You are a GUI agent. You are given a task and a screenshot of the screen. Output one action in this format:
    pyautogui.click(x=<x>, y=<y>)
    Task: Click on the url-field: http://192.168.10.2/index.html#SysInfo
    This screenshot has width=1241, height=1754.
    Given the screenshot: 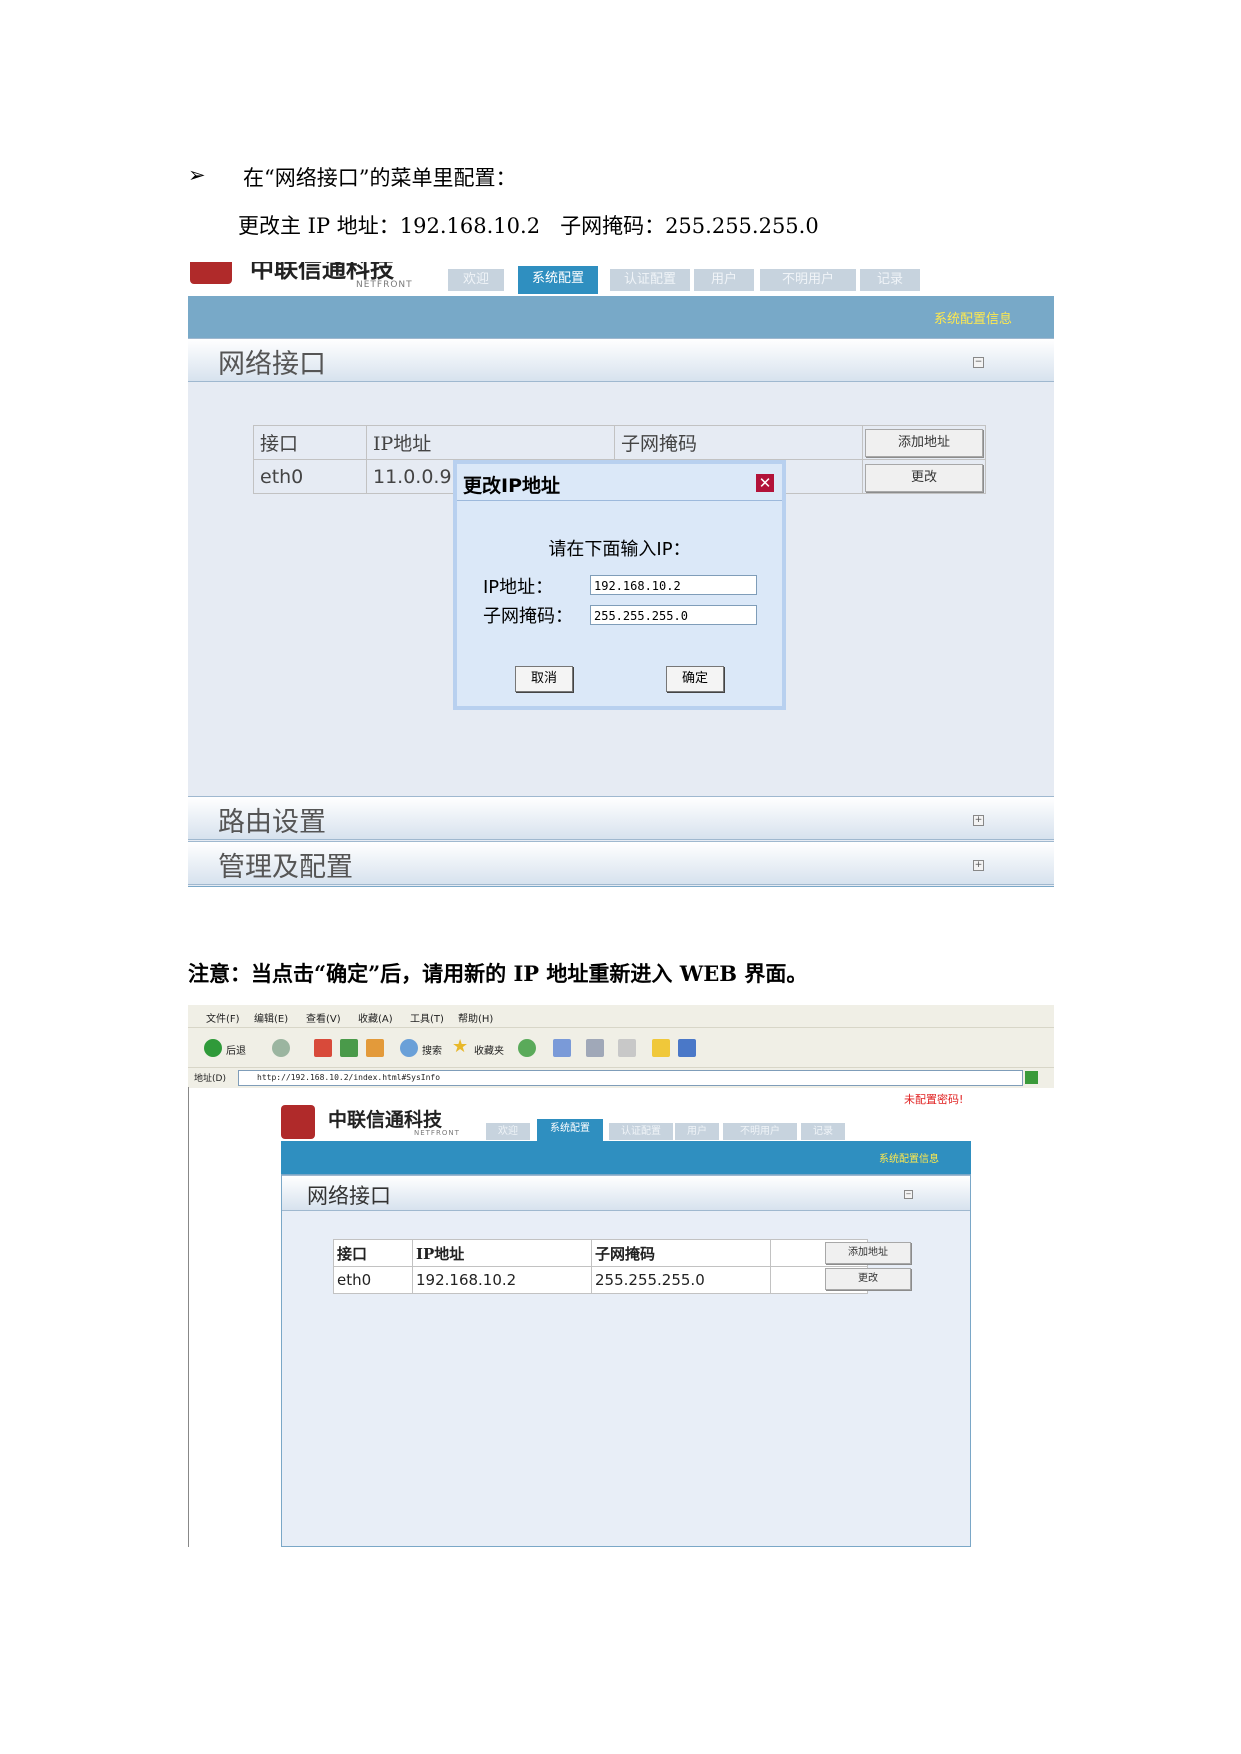 What is the action you would take?
    pyautogui.click(x=630, y=1078)
    